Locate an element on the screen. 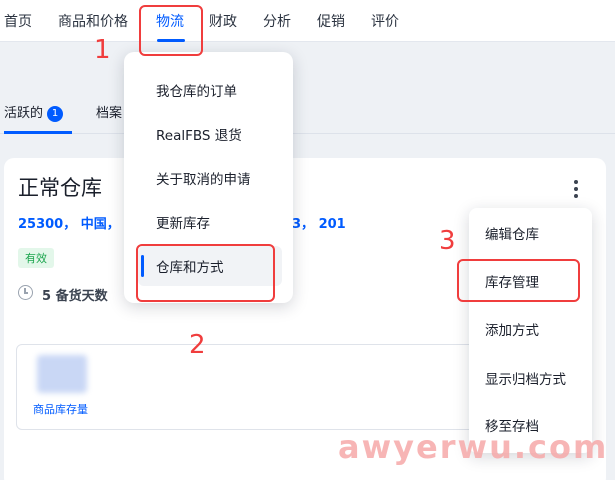  menu-item-cancellation-requests: 关于取消的申请 is located at coordinates (208, 178).